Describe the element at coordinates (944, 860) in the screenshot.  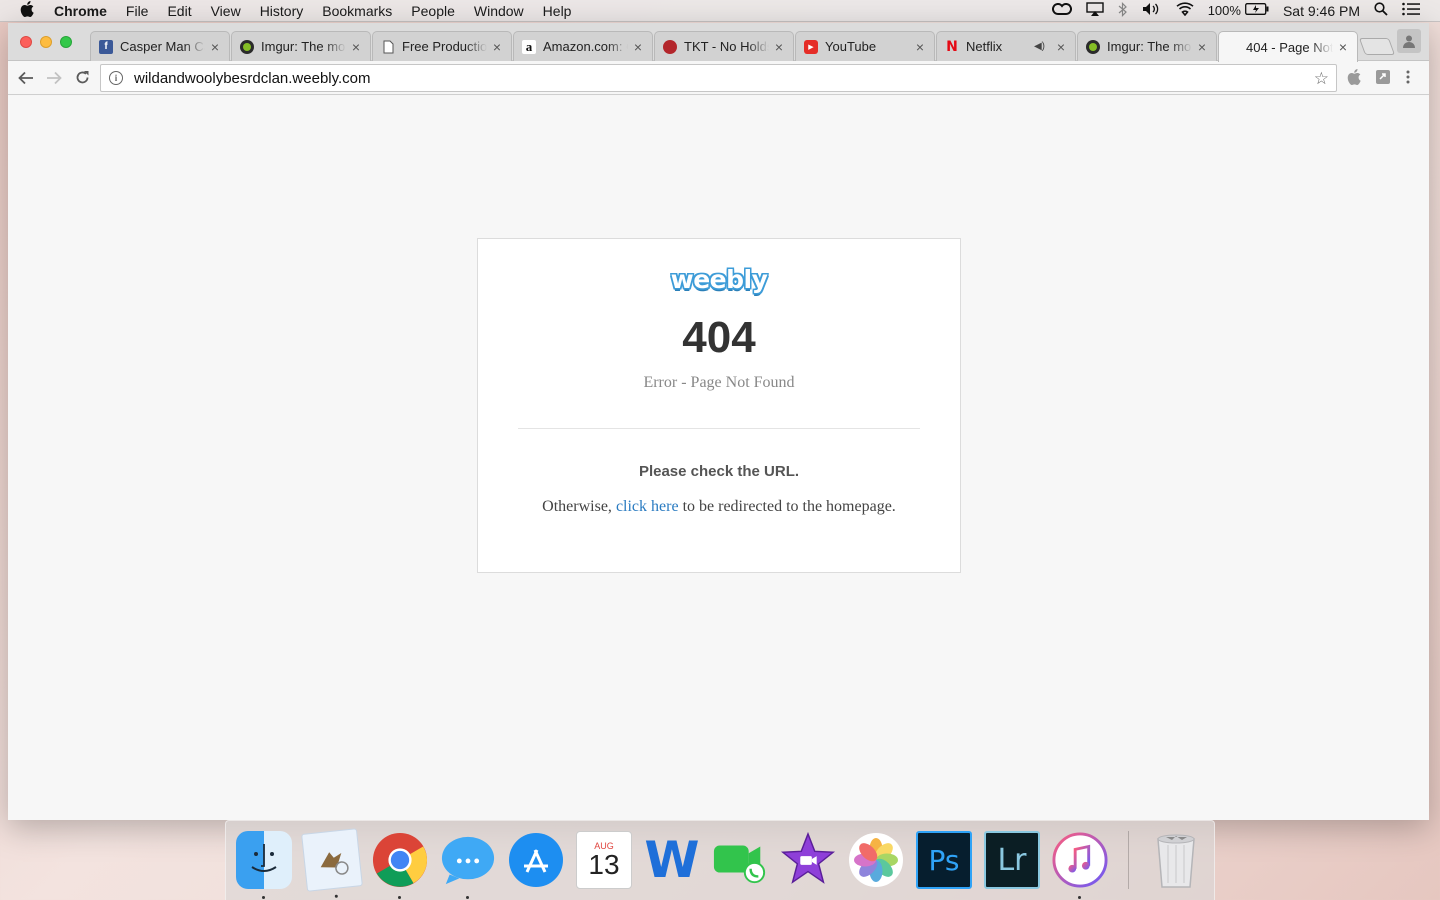
I see `photoshop-icon: Ps` at that location.